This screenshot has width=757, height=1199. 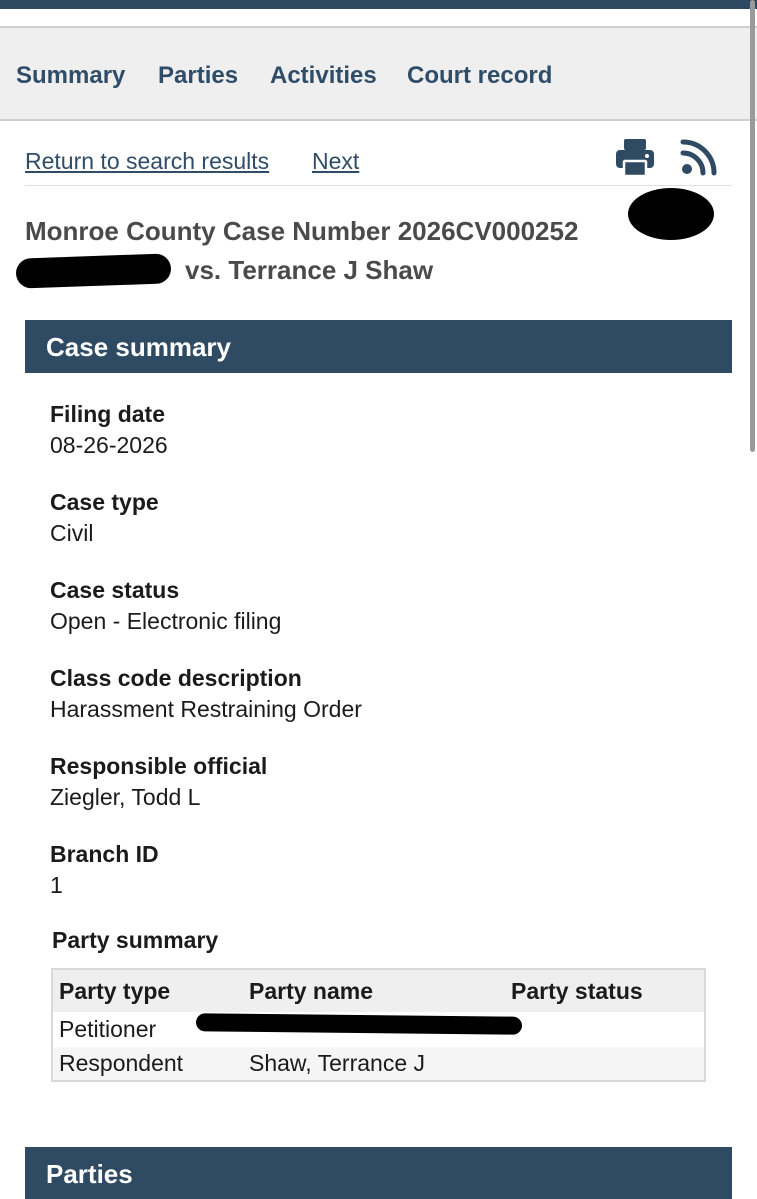 I want to click on return-to-search-results-link: Return to search results, so click(x=147, y=161).